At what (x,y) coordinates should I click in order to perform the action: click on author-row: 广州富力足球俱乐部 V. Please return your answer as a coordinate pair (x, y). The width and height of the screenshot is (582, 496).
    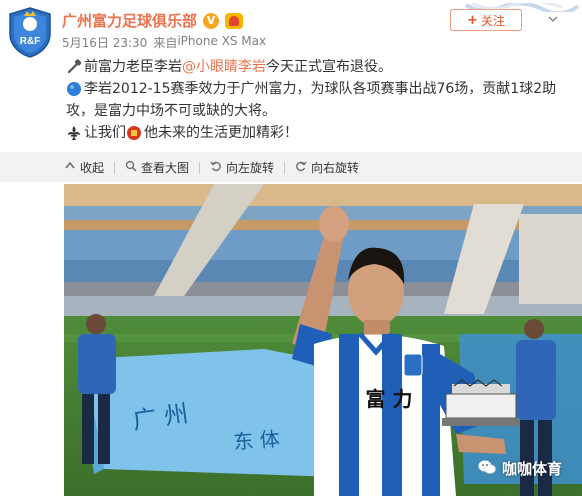
    Looking at the image, I should click on (153, 20).